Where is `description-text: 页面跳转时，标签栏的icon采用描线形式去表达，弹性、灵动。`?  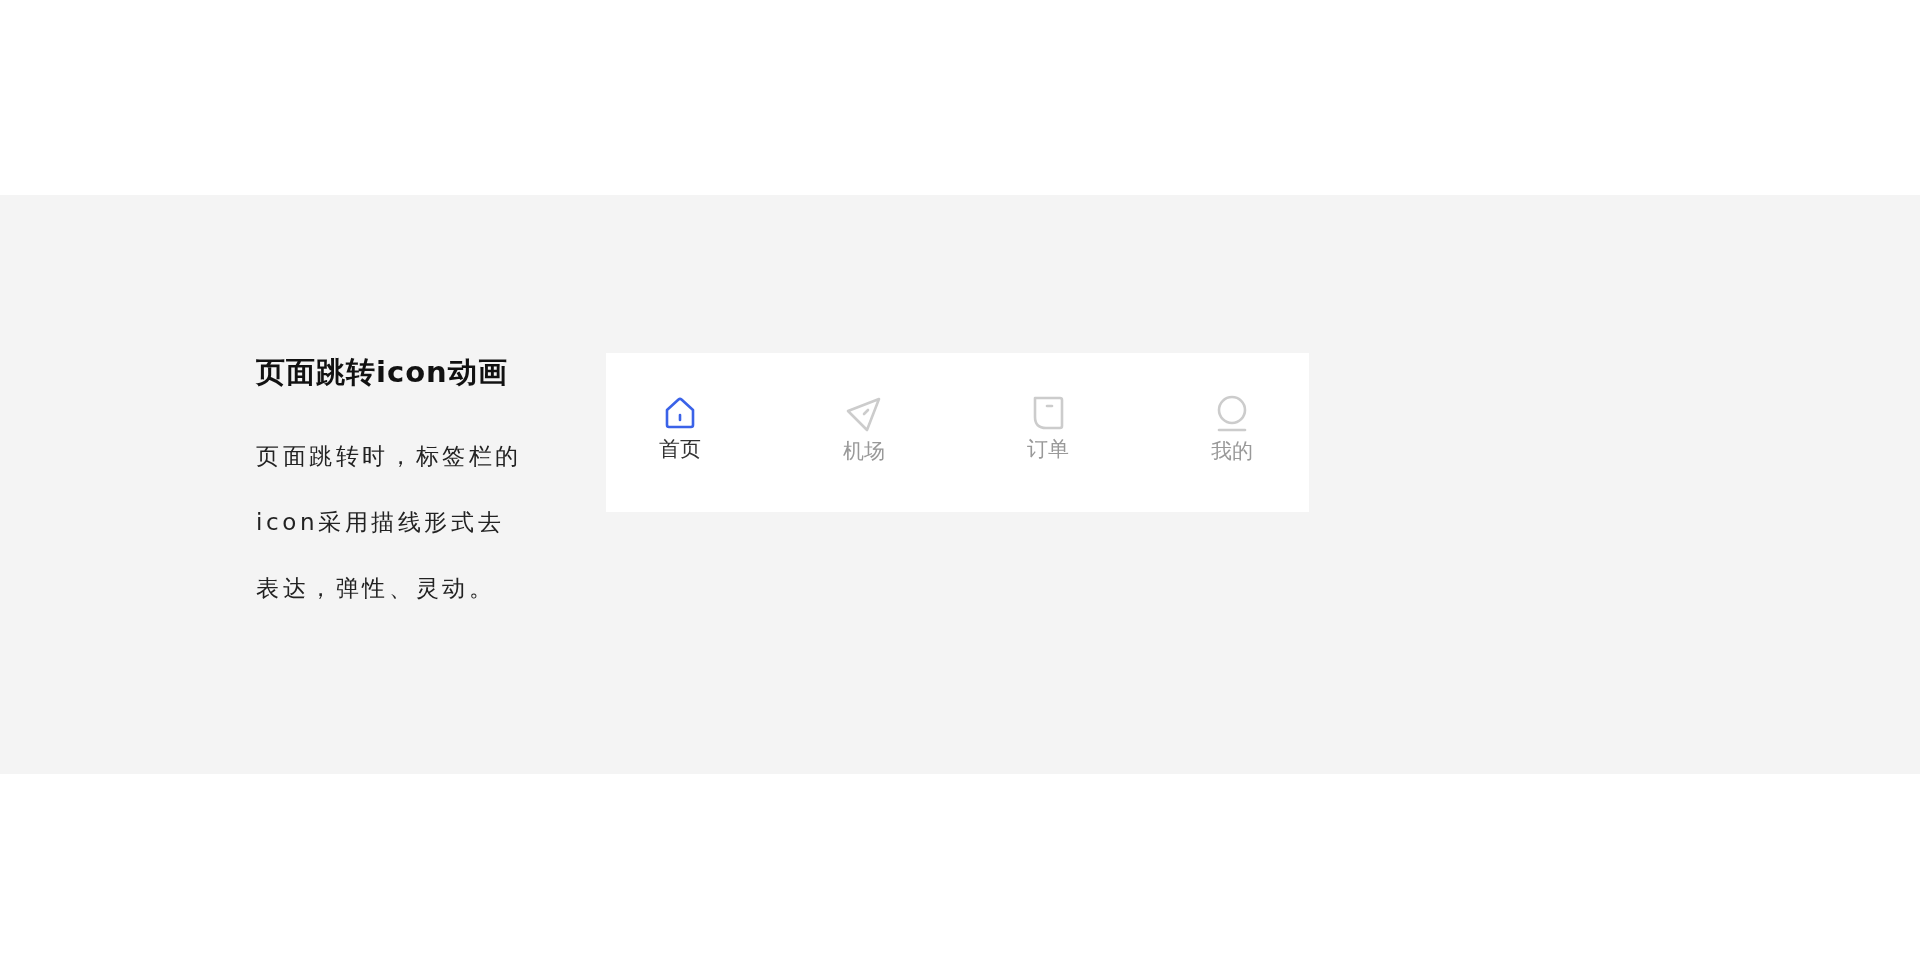
description-text: 页面跳转时，标签栏的icon采用描线形式去表达，弹性、灵动。 is located at coordinates (389, 522).